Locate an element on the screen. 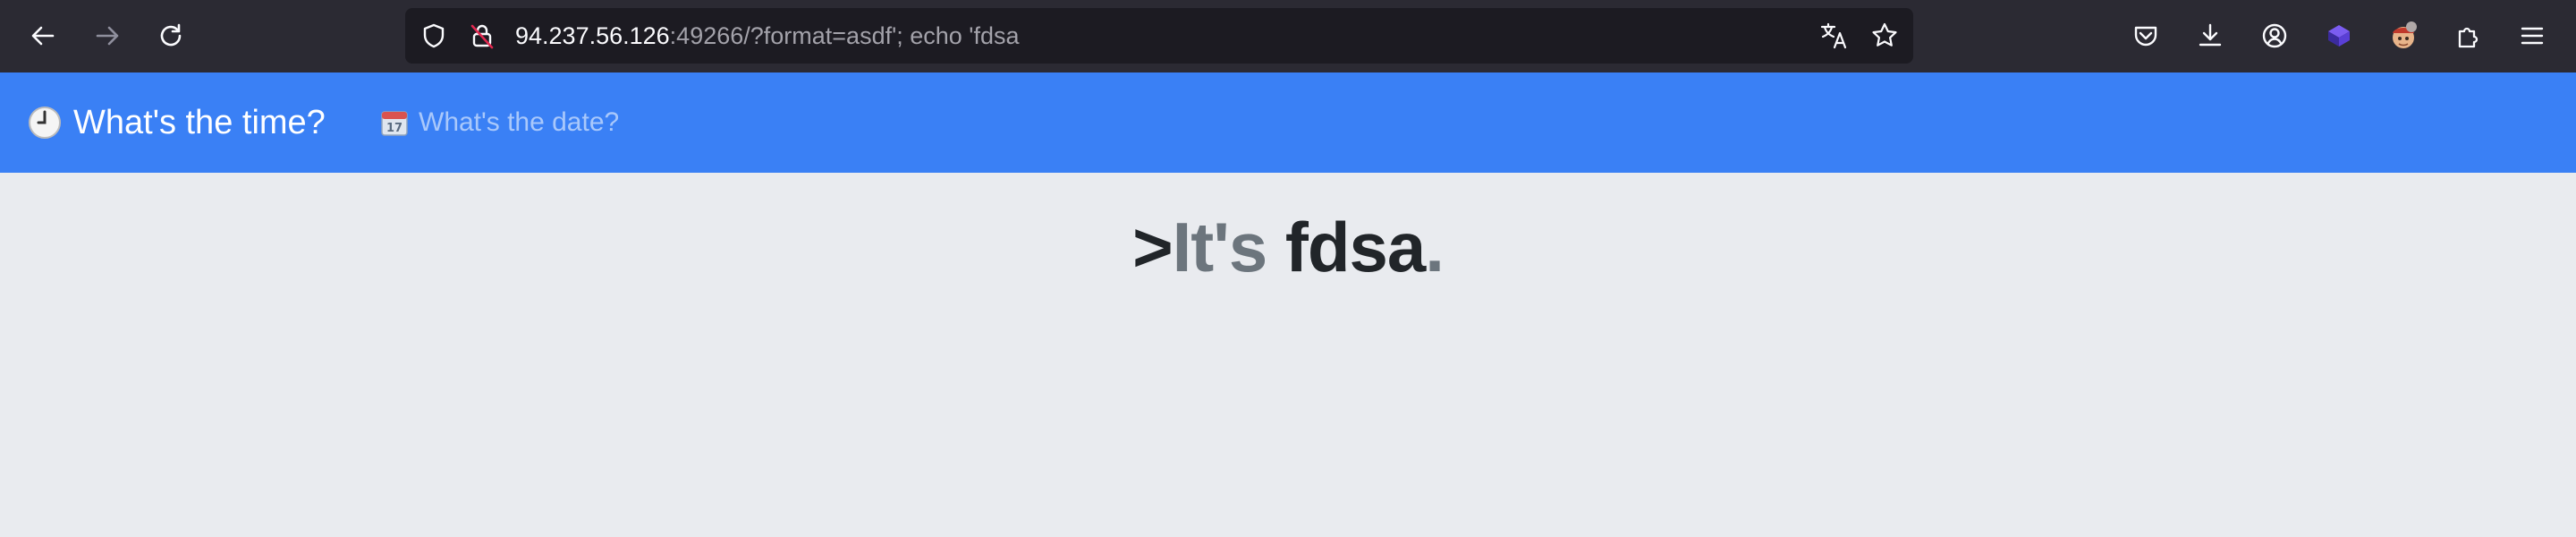 The height and width of the screenshot is (537, 2576). extension-cube-icon is located at coordinates (2339, 36).